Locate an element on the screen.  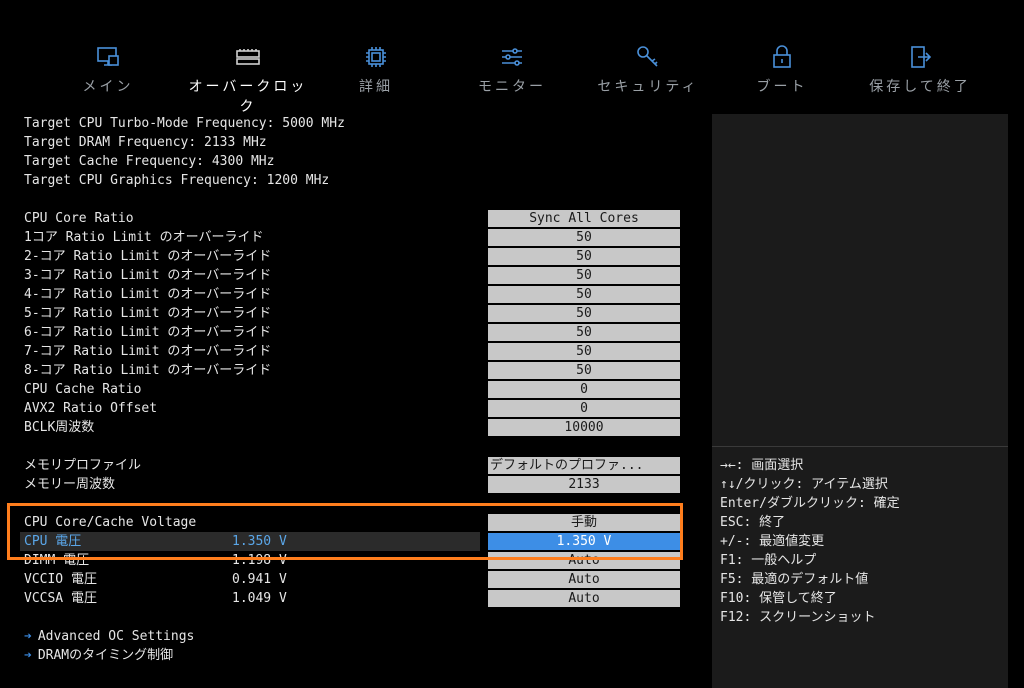
help-line: Enter/ダブルクリック: 確定 is located at coordinates (810, 503).